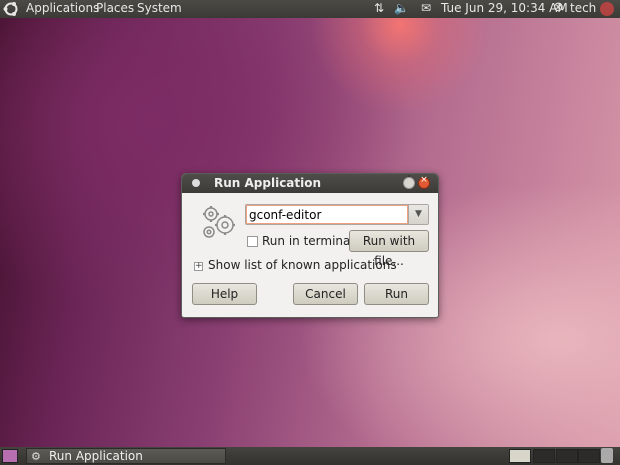 This screenshot has height=465, width=620. What do you see at coordinates (308, 241) in the screenshot?
I see `run-in-terminal-label: Run in terminal` at bounding box center [308, 241].